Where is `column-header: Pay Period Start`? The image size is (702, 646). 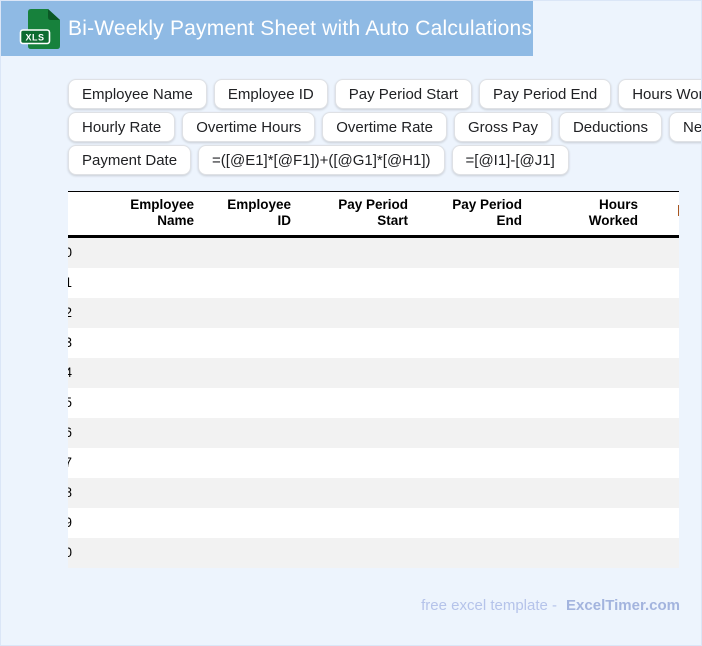 column-header: Pay Period Start is located at coordinates (373, 212).